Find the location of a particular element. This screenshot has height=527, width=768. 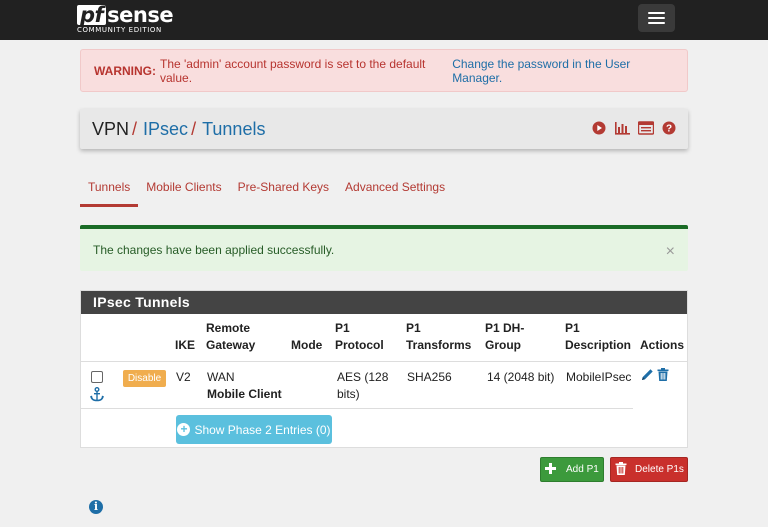

panel-title: IPsec Tunnels is located at coordinates (384, 302).